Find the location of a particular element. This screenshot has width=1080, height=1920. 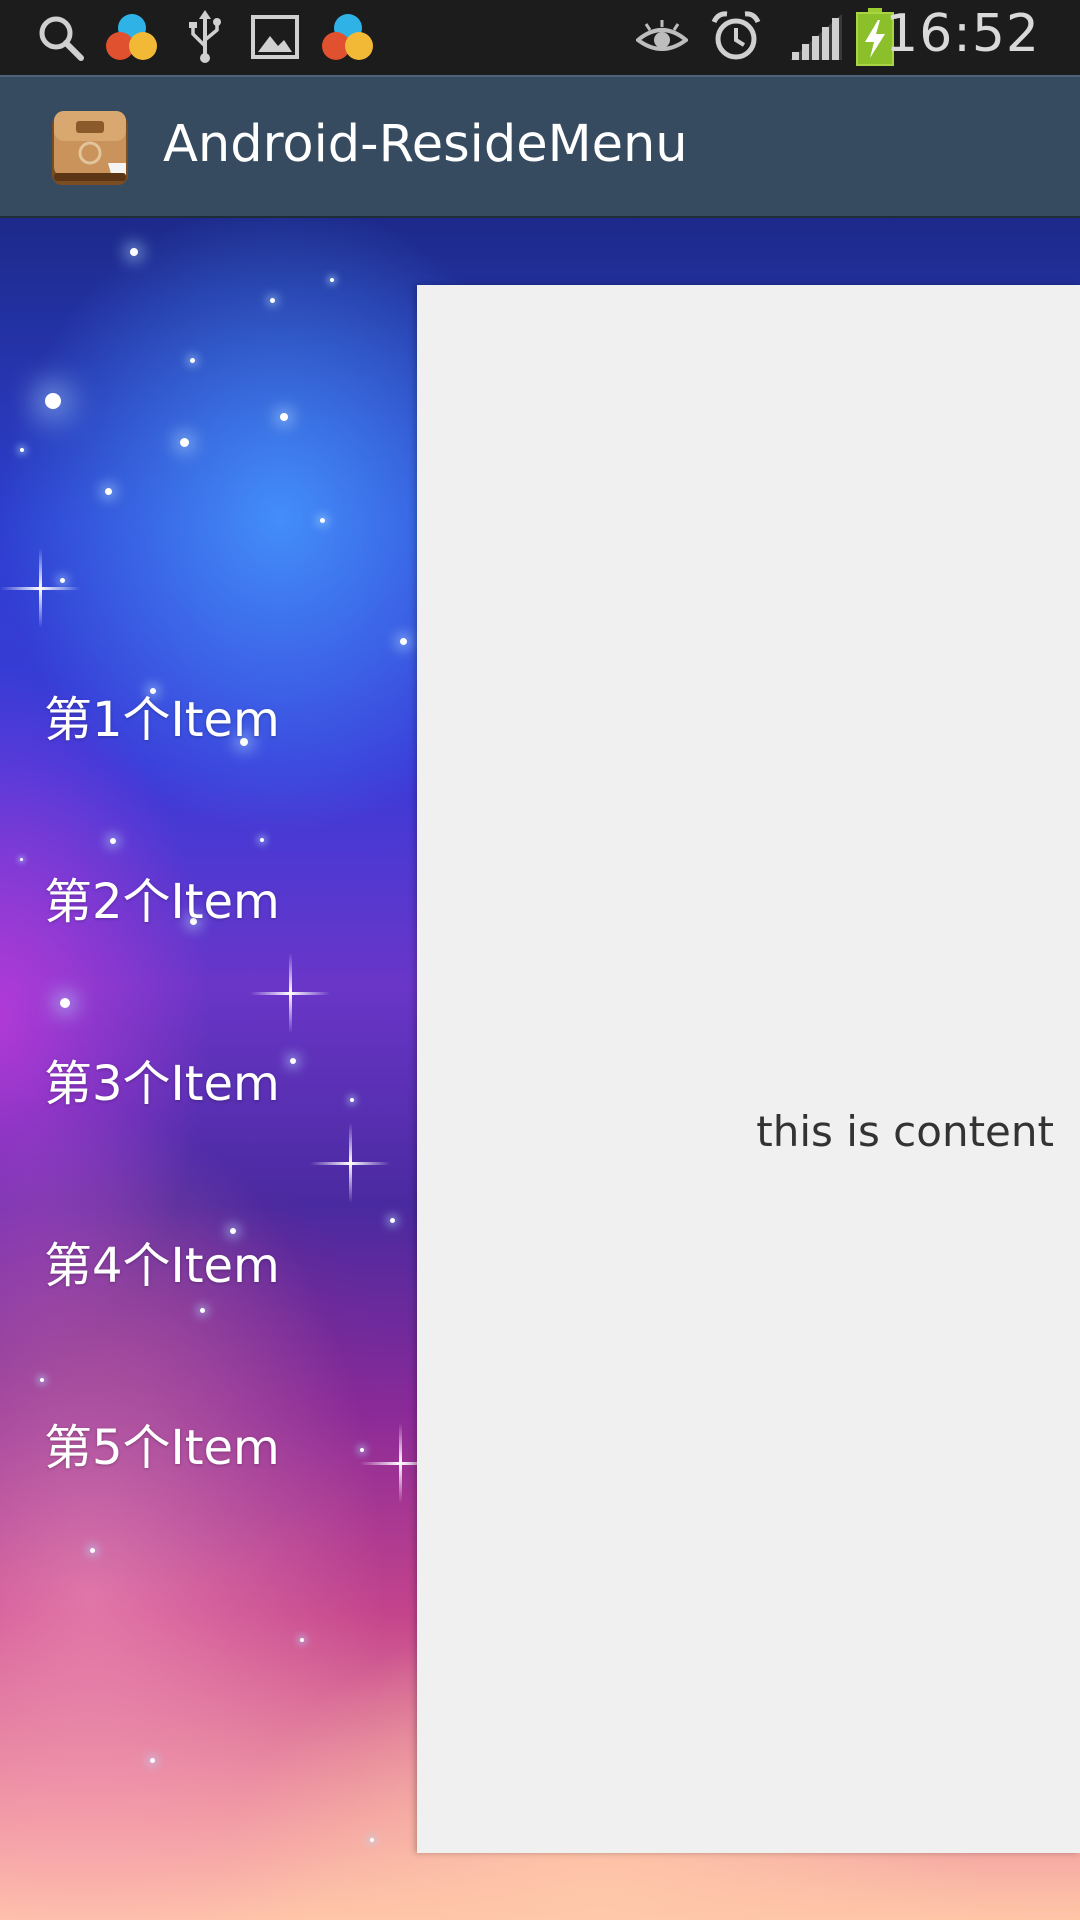

menu-item-1: 第1个Item is located at coordinates (162, 771).